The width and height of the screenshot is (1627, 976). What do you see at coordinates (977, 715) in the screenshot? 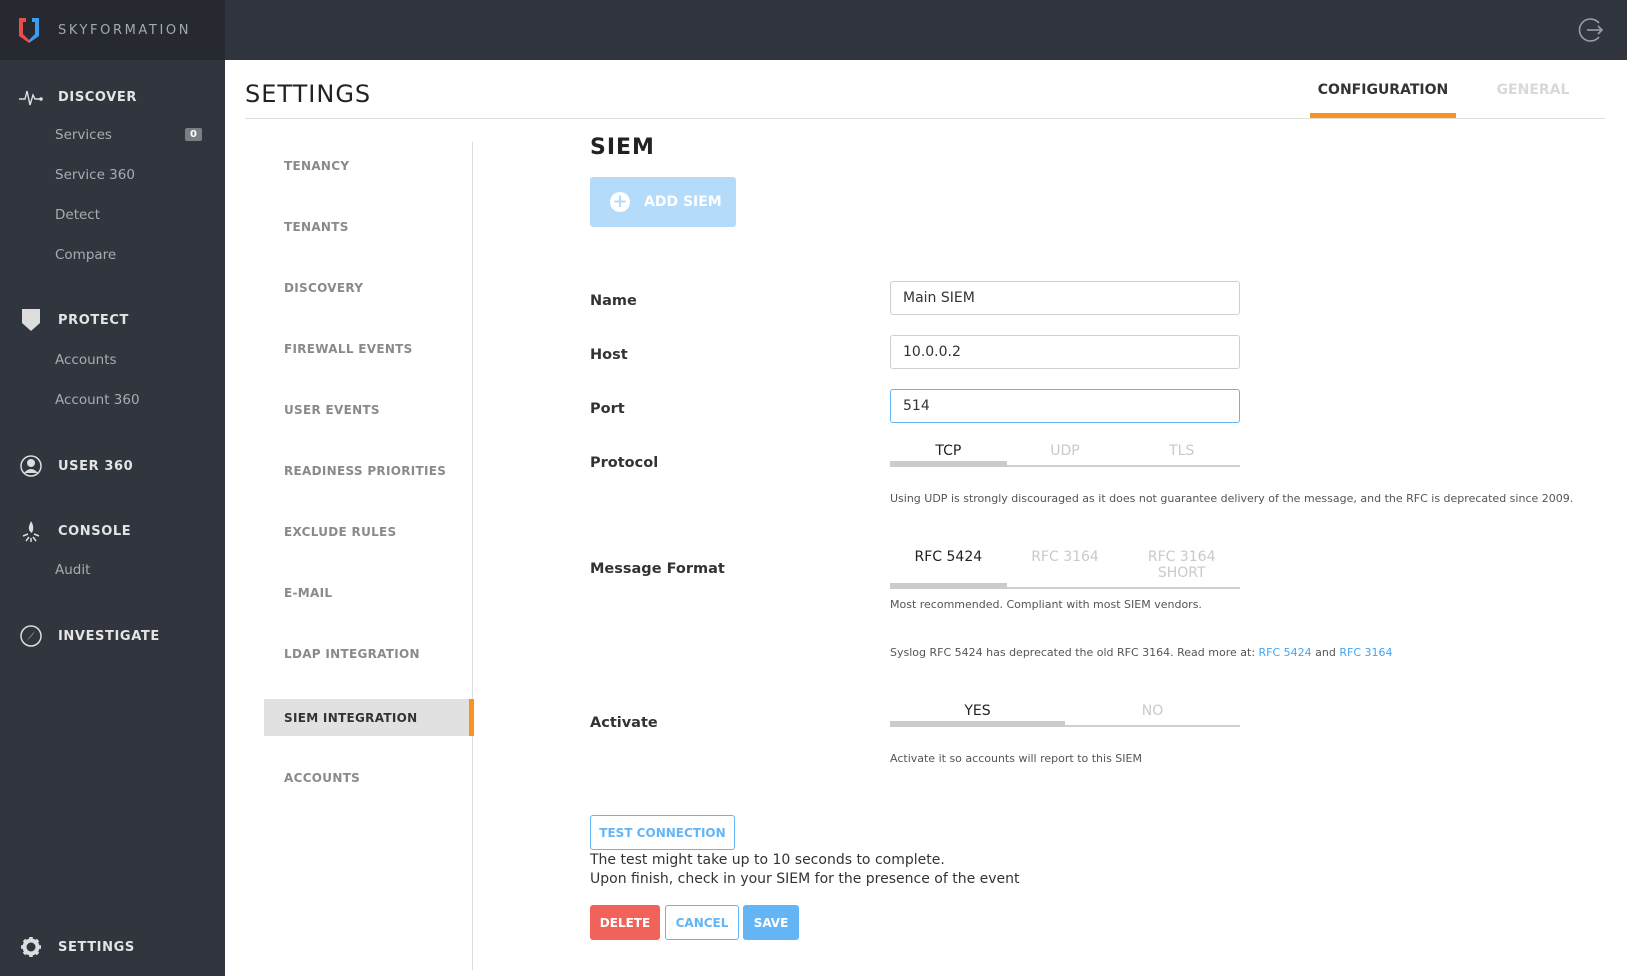
I see `activate-option-yes: YES` at bounding box center [977, 715].